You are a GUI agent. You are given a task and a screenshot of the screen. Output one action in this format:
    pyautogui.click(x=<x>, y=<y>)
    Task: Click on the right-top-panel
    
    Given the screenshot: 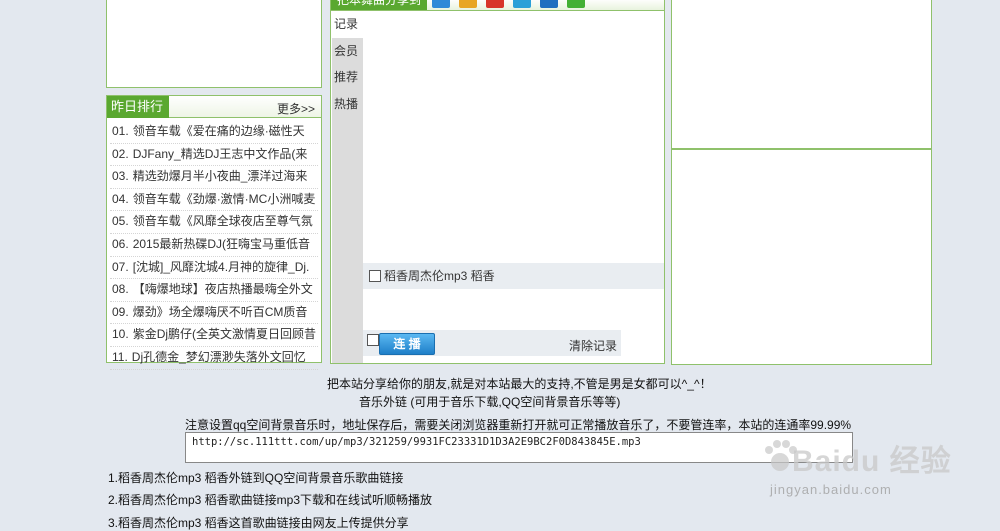 What is the action you would take?
    pyautogui.click(x=801, y=74)
    